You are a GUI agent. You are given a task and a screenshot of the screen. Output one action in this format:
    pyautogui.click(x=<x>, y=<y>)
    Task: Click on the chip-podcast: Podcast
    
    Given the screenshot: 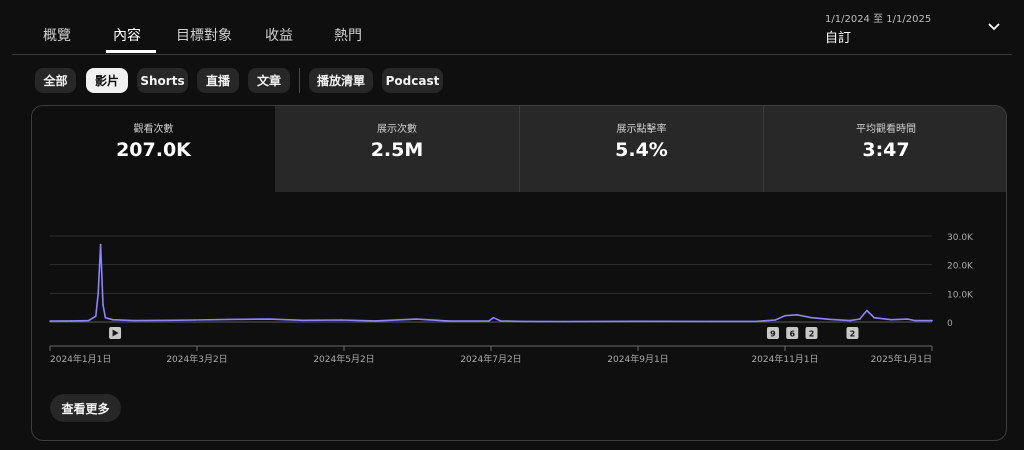 What is the action you would take?
    pyautogui.click(x=412, y=80)
    